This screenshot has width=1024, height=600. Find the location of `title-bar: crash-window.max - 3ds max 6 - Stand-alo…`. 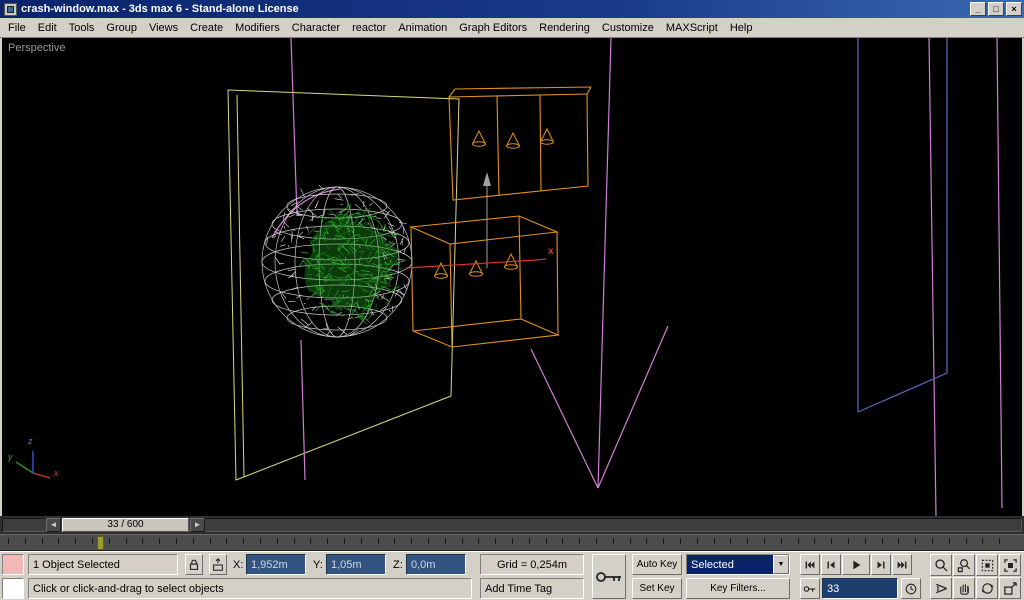

title-bar: crash-window.max - 3ds max 6 - Stand-alo… is located at coordinates (512, 9).